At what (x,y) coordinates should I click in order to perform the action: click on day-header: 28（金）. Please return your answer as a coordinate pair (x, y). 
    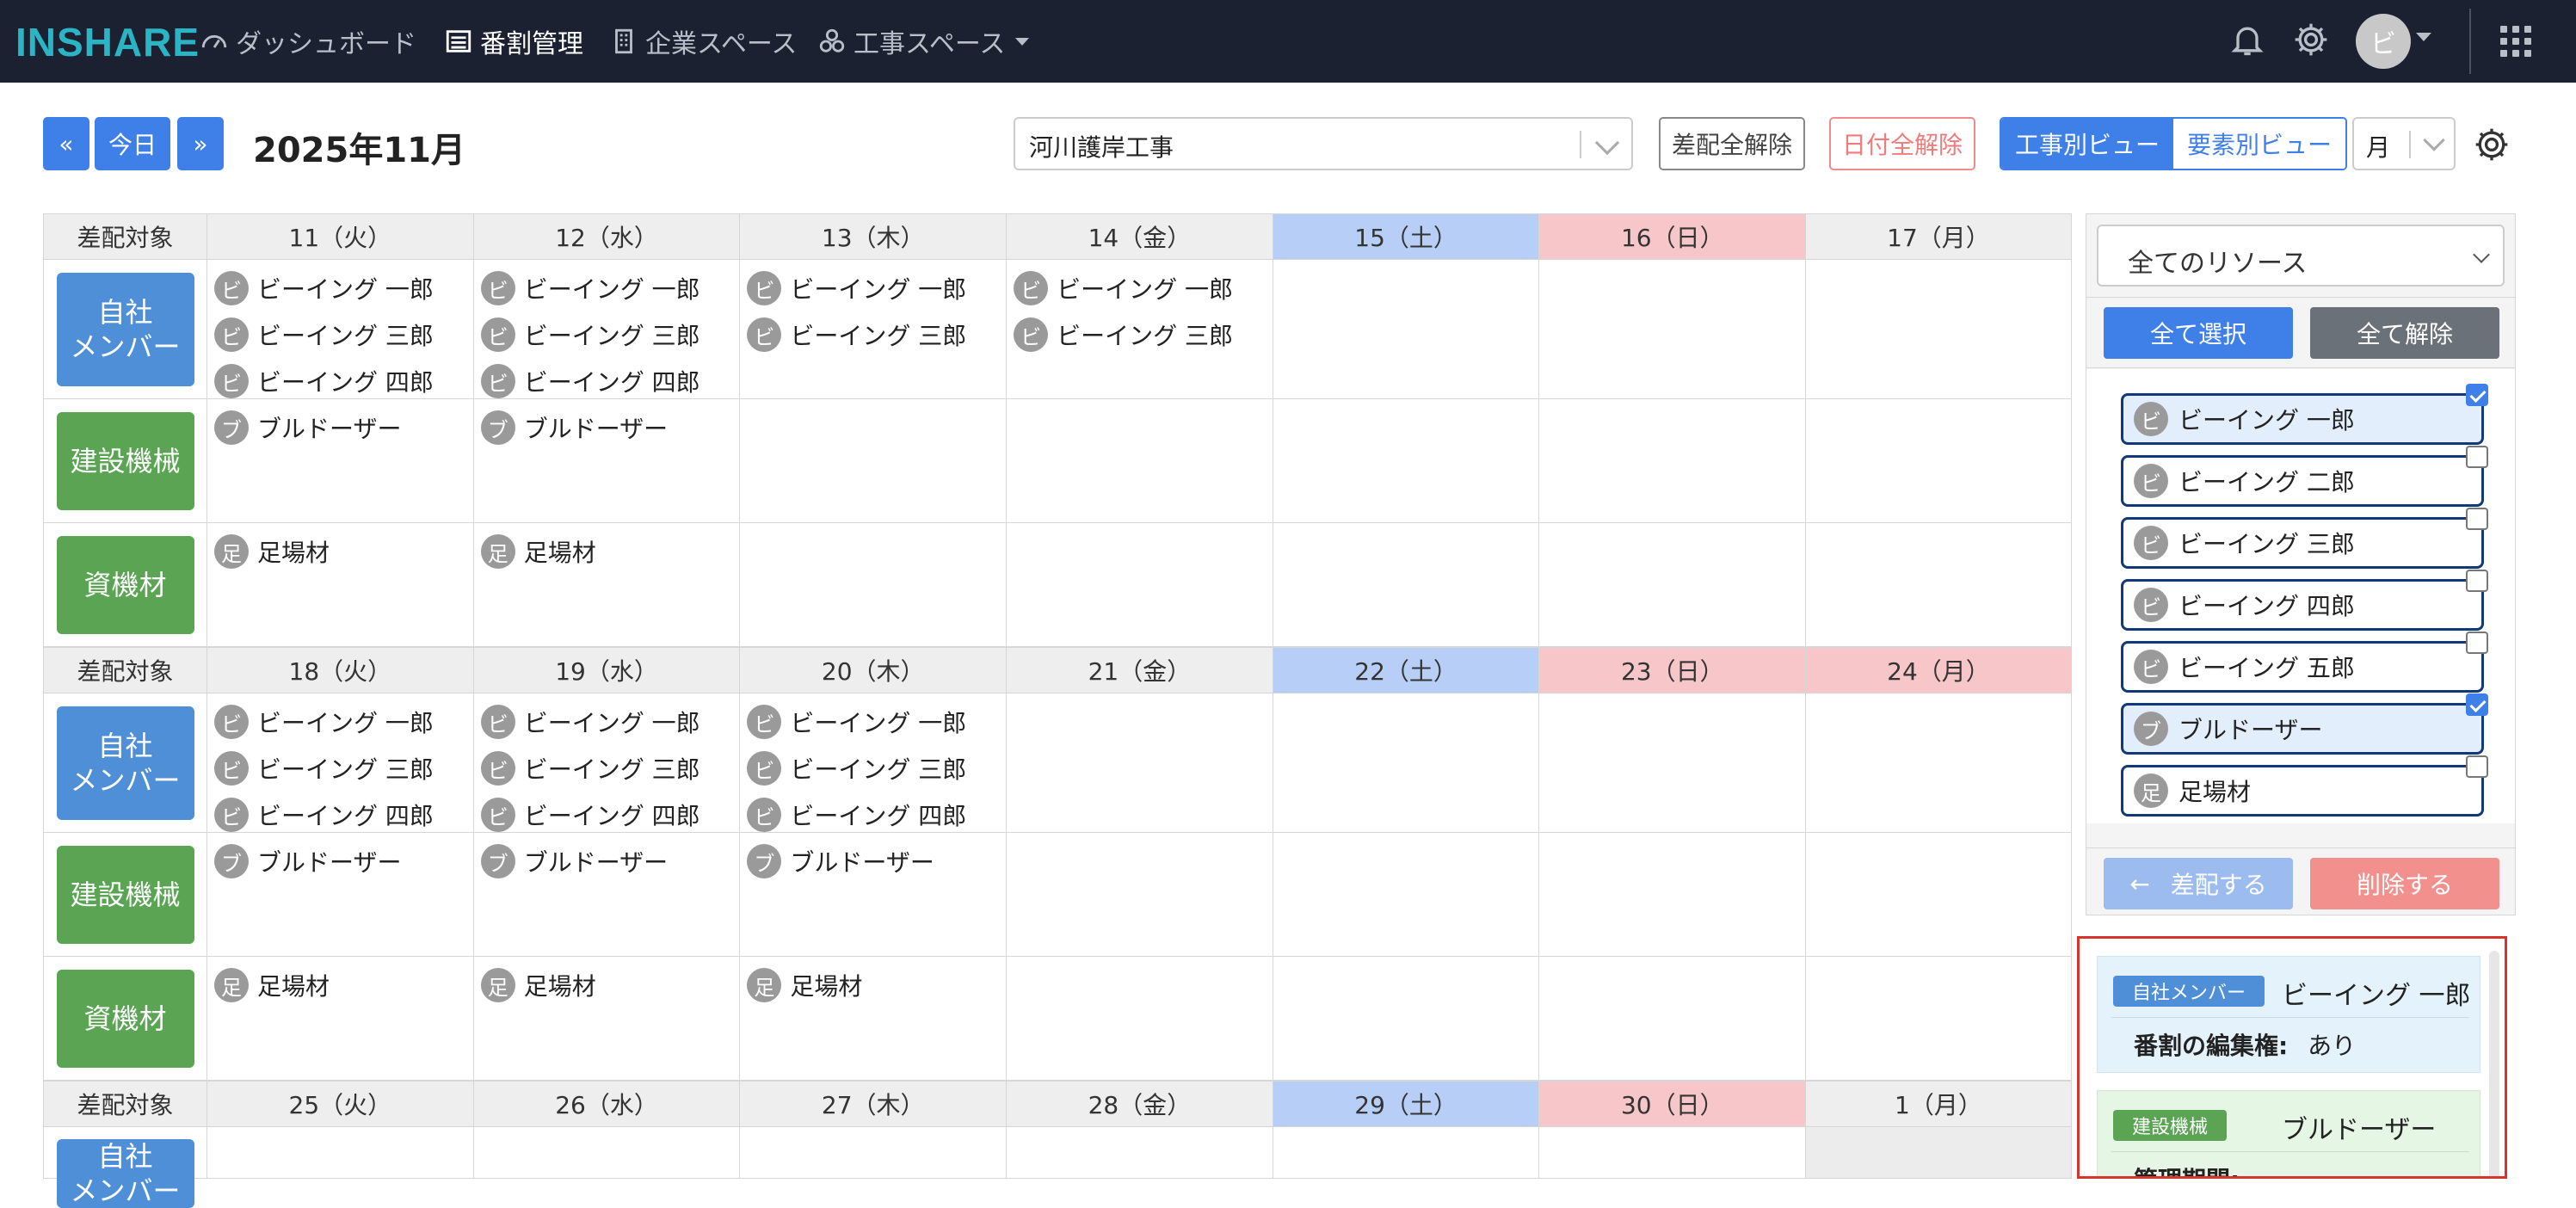
    Looking at the image, I should click on (1139, 1104).